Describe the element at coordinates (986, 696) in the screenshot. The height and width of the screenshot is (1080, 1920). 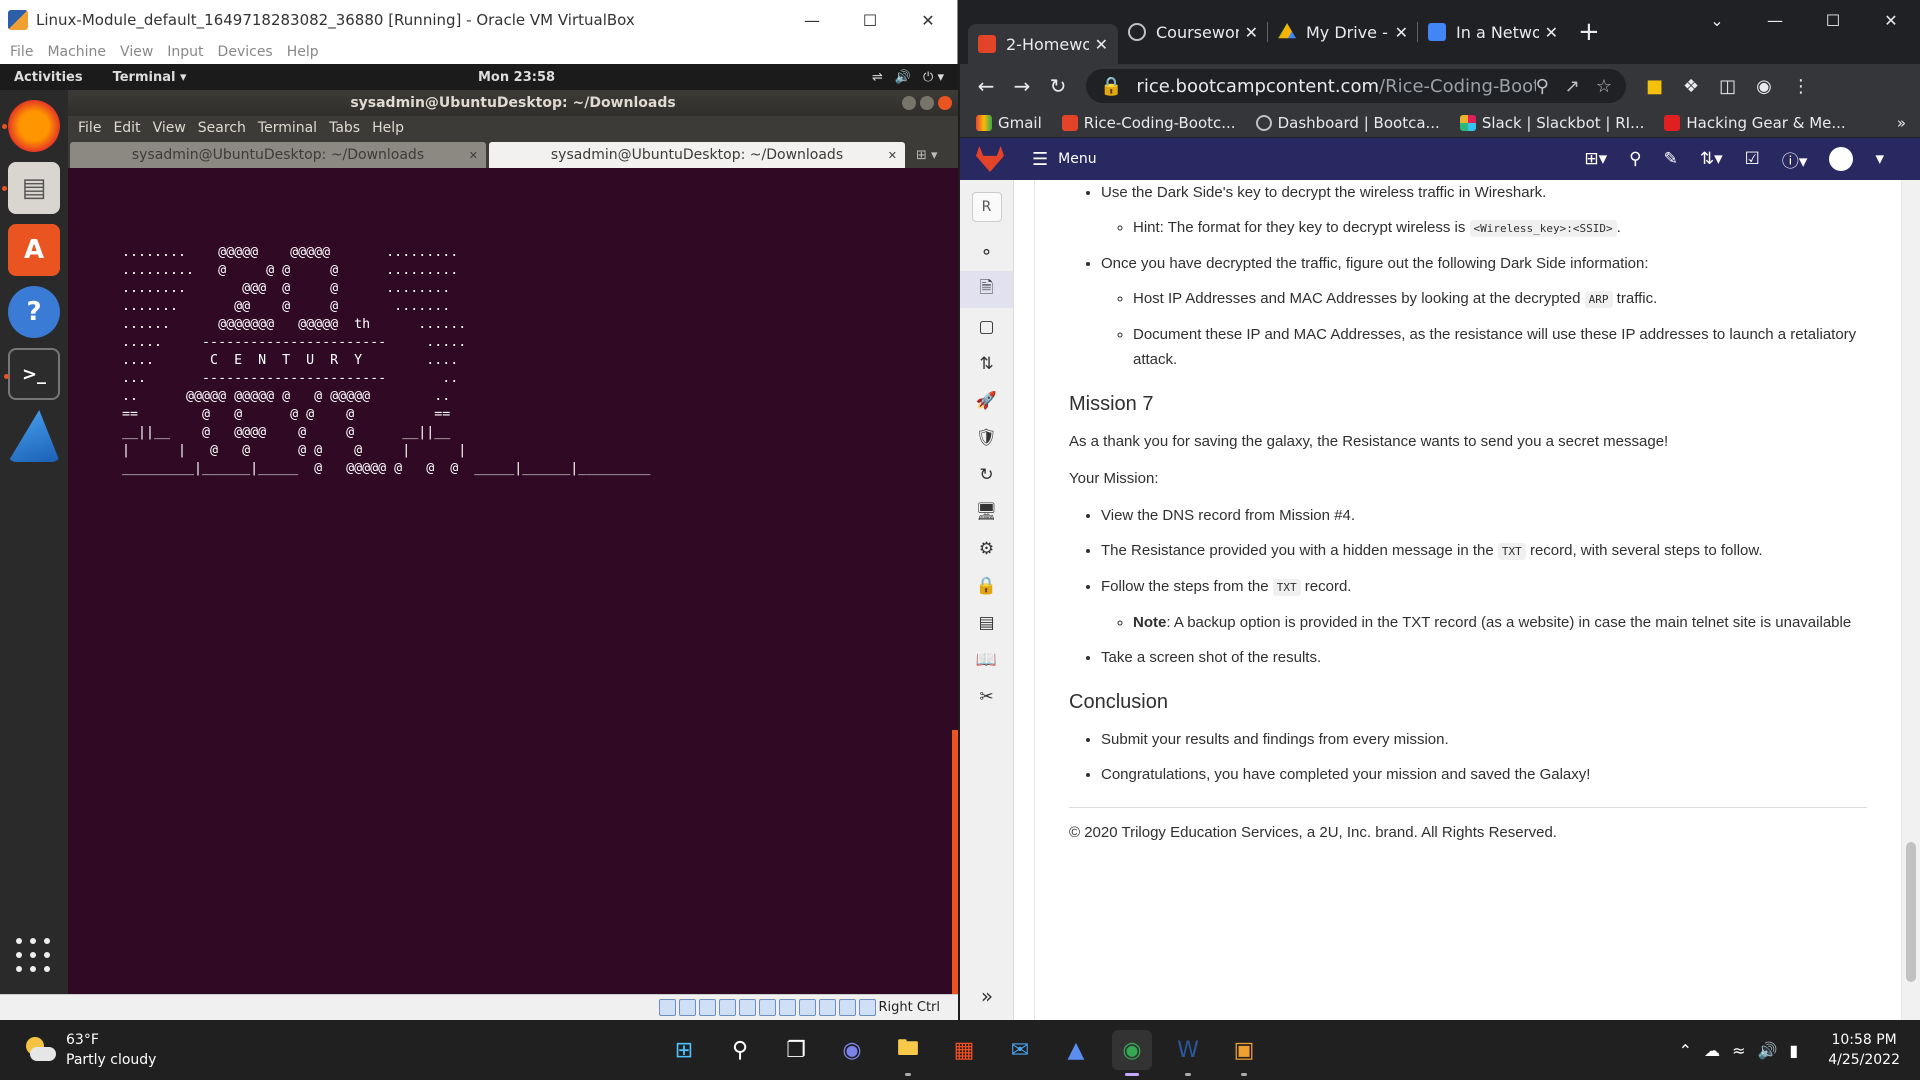
I see `snippets-icon: ✂` at that location.